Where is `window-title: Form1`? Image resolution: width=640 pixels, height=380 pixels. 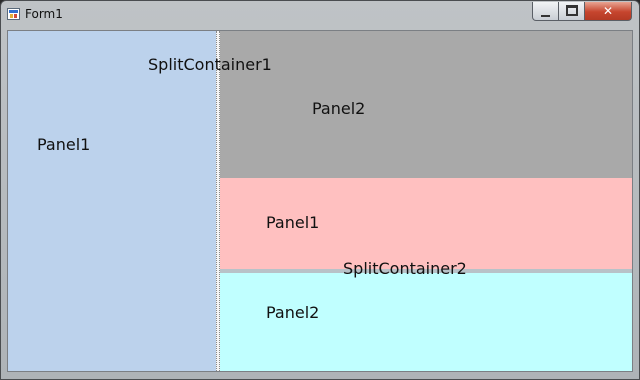
window-title: Form1 is located at coordinates (44, 14).